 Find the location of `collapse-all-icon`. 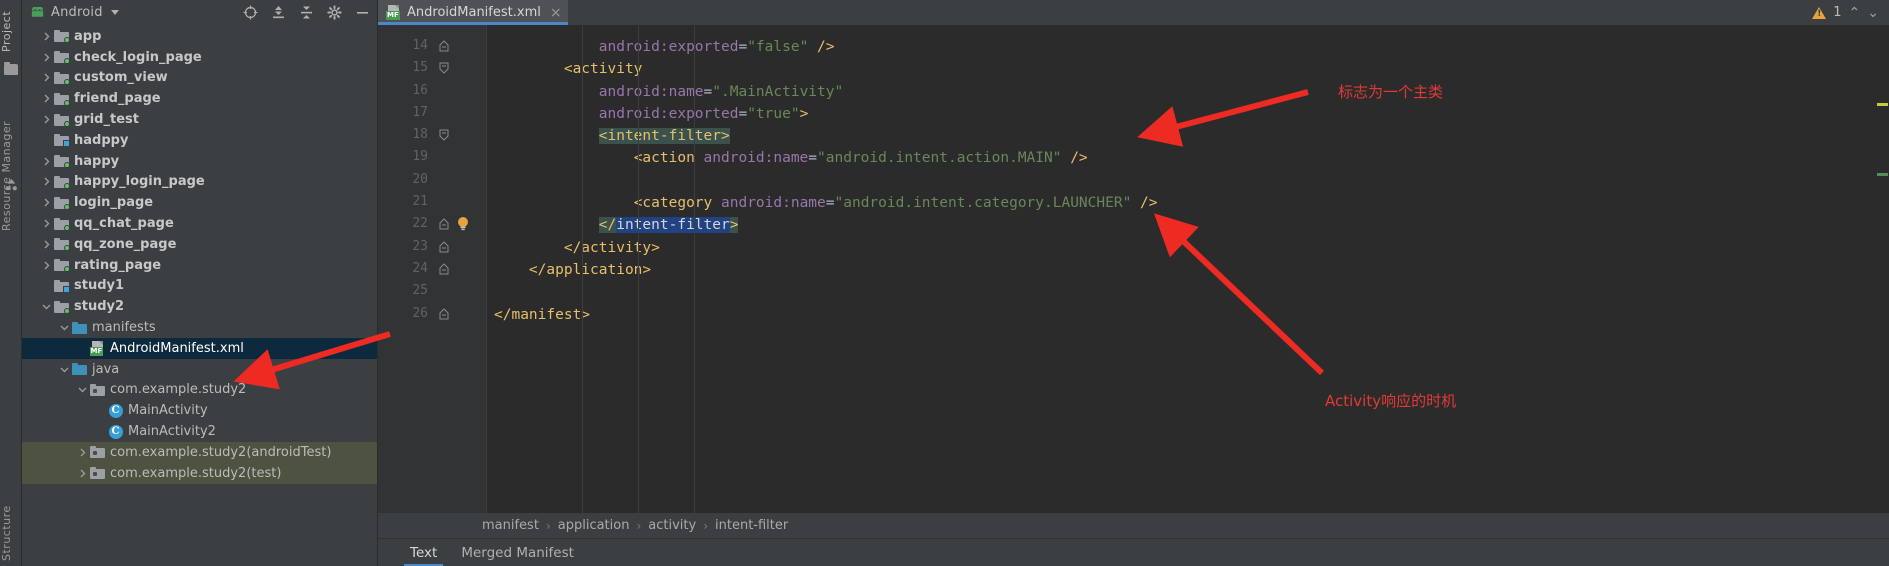

collapse-all-icon is located at coordinates (306, 13).